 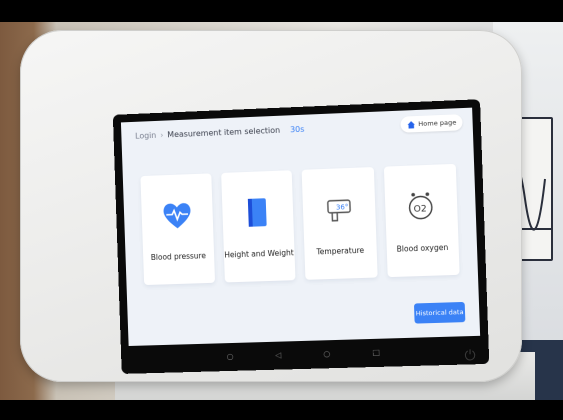 I want to click on nav-home-icon: ○, so click(x=326, y=353).